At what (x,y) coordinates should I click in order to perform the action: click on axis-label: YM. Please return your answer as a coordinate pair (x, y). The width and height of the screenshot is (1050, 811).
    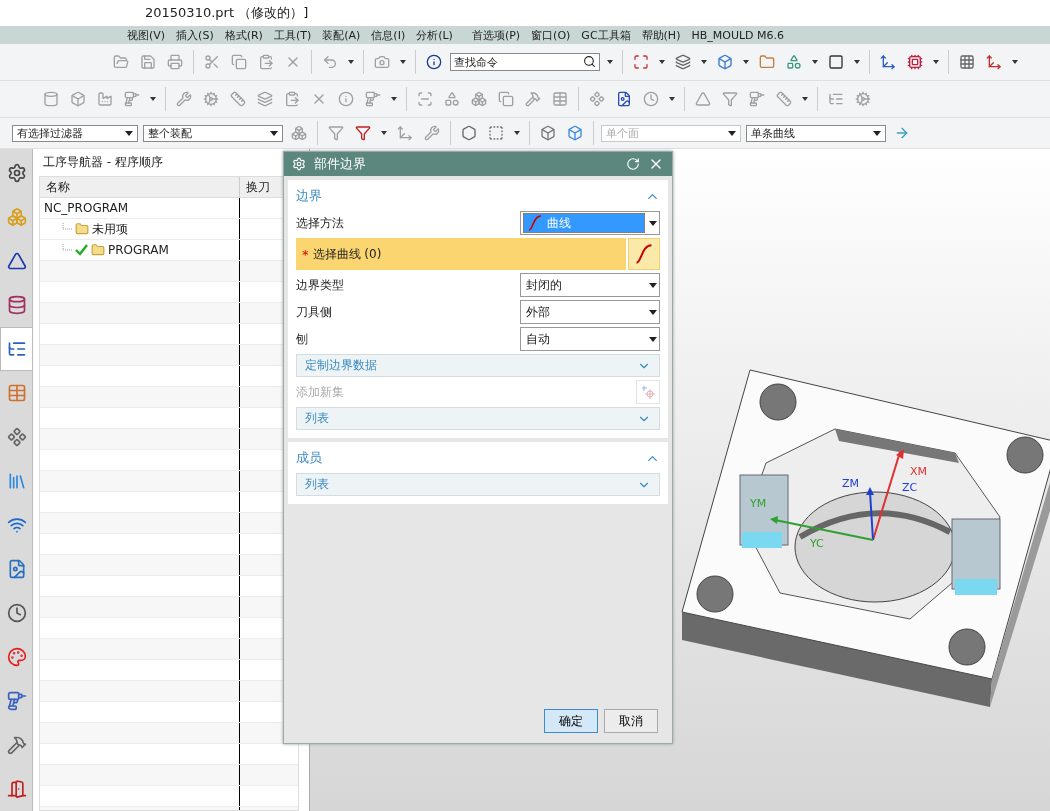
    Looking at the image, I should click on (758, 503).